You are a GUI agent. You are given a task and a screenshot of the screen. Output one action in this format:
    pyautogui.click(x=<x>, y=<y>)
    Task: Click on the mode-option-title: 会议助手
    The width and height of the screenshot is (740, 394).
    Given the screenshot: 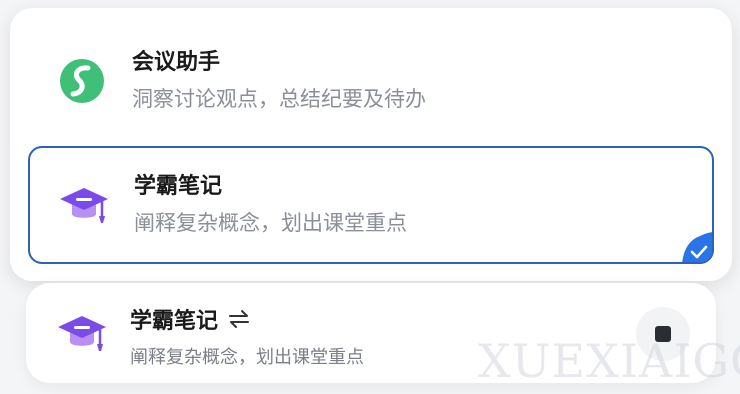 What is the action you would take?
    pyautogui.click(x=176, y=62)
    